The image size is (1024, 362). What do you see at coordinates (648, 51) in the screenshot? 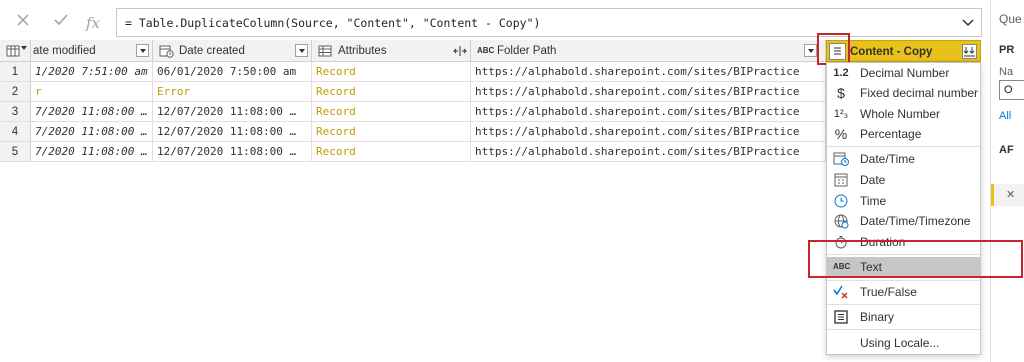
I see `column-header-folder-path: ABC Folder Path` at bounding box center [648, 51].